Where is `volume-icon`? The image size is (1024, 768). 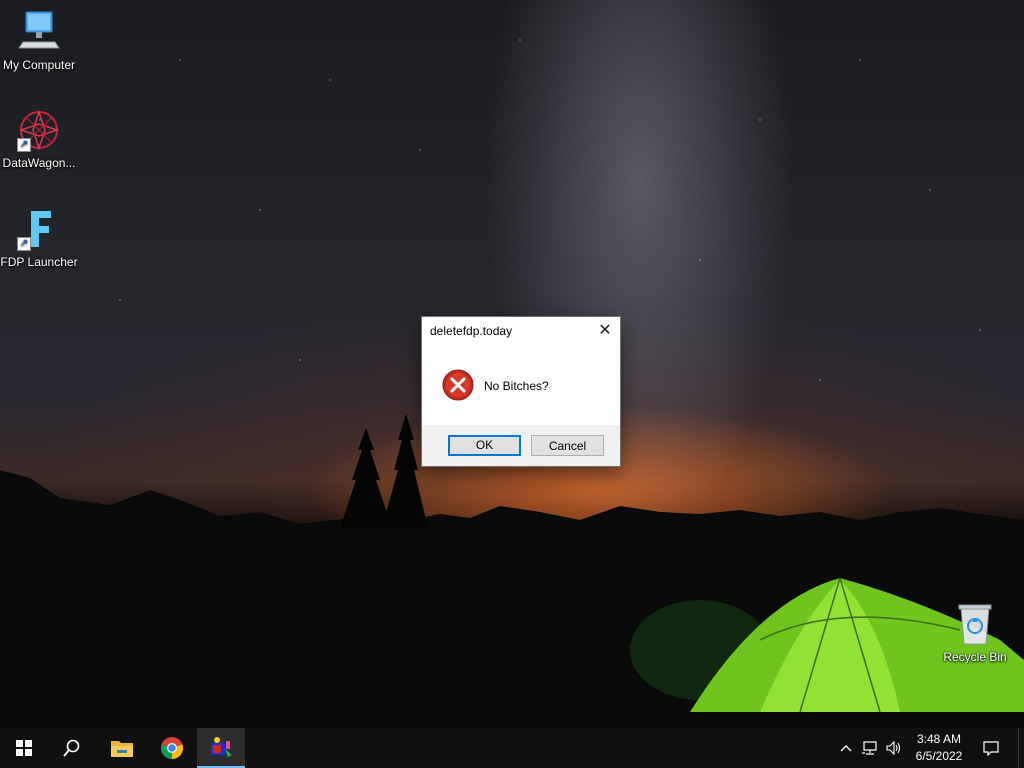
volume-icon is located at coordinates (893, 748).